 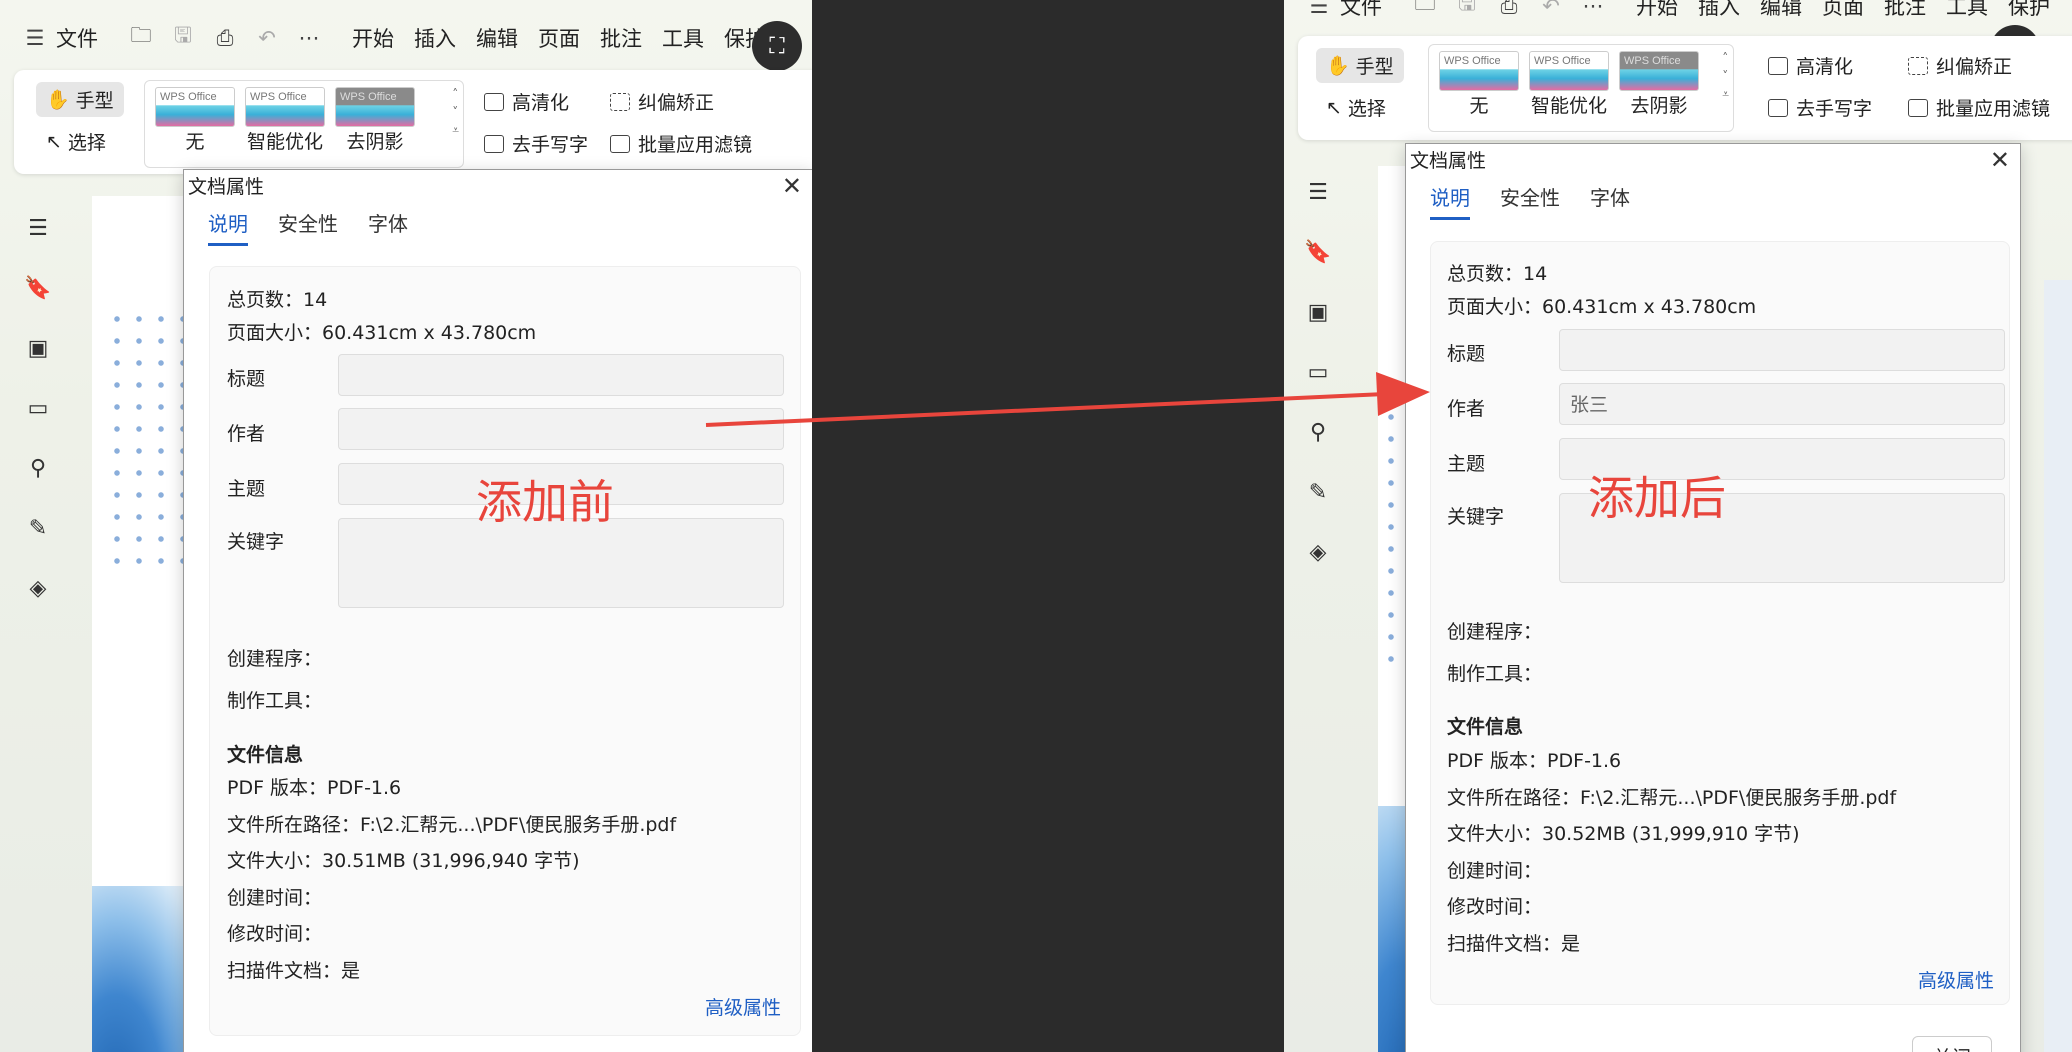 What do you see at coordinates (1045, 409) in the screenshot?
I see `arrow-line` at bounding box center [1045, 409].